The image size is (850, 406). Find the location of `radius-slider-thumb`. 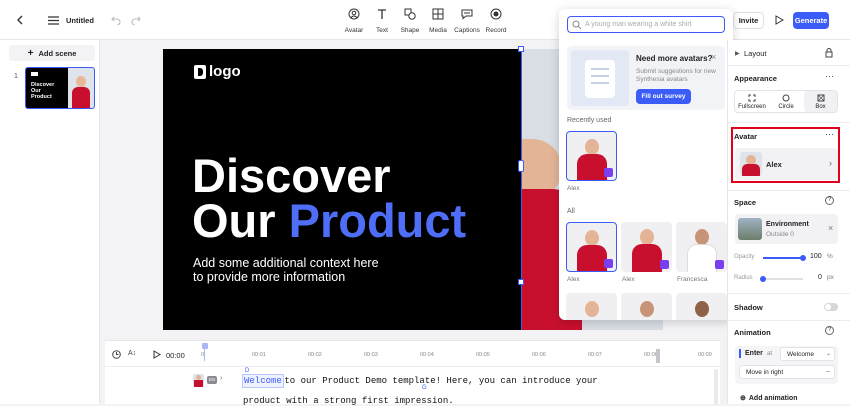

radius-slider-thumb is located at coordinates (763, 279).